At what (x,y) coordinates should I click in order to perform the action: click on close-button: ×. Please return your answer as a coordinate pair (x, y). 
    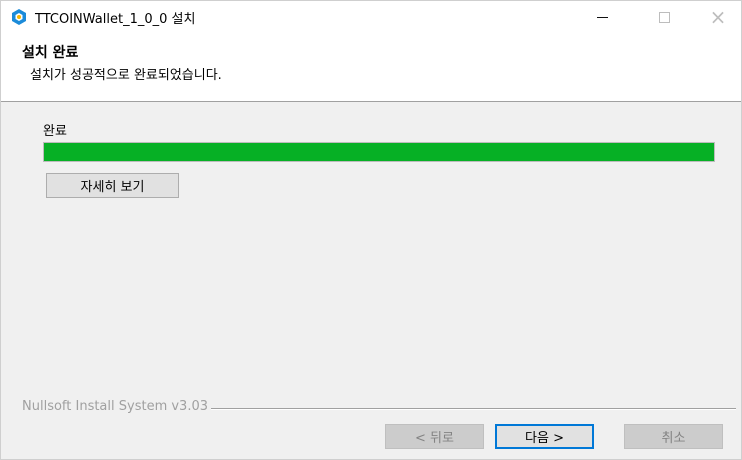
    Looking at the image, I should click on (718, 17).